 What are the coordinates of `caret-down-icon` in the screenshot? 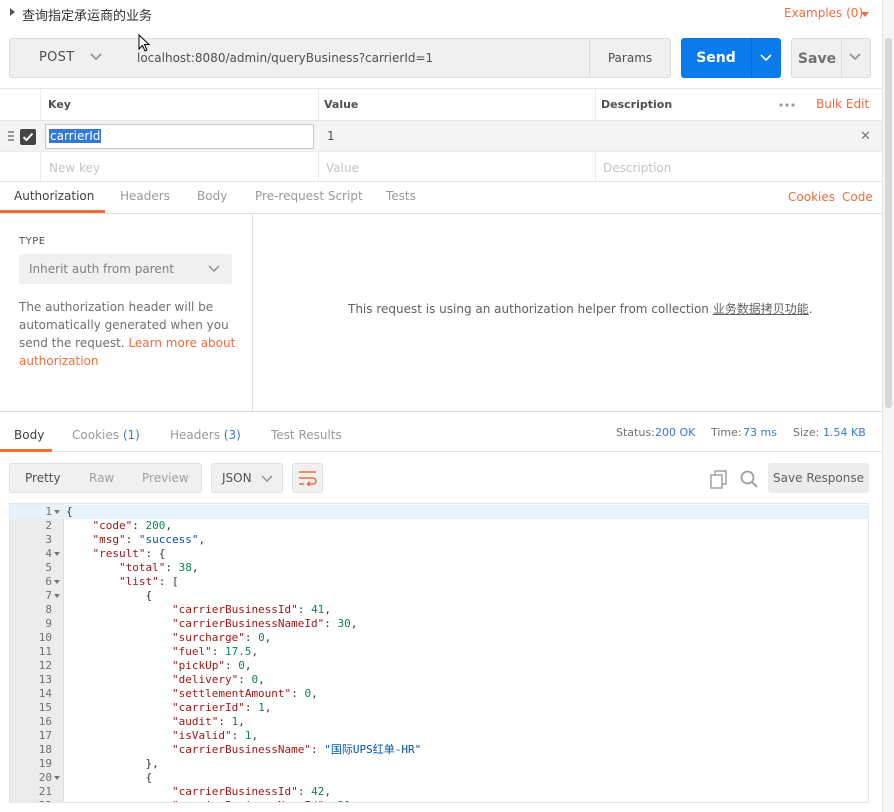 It's located at (865, 14).